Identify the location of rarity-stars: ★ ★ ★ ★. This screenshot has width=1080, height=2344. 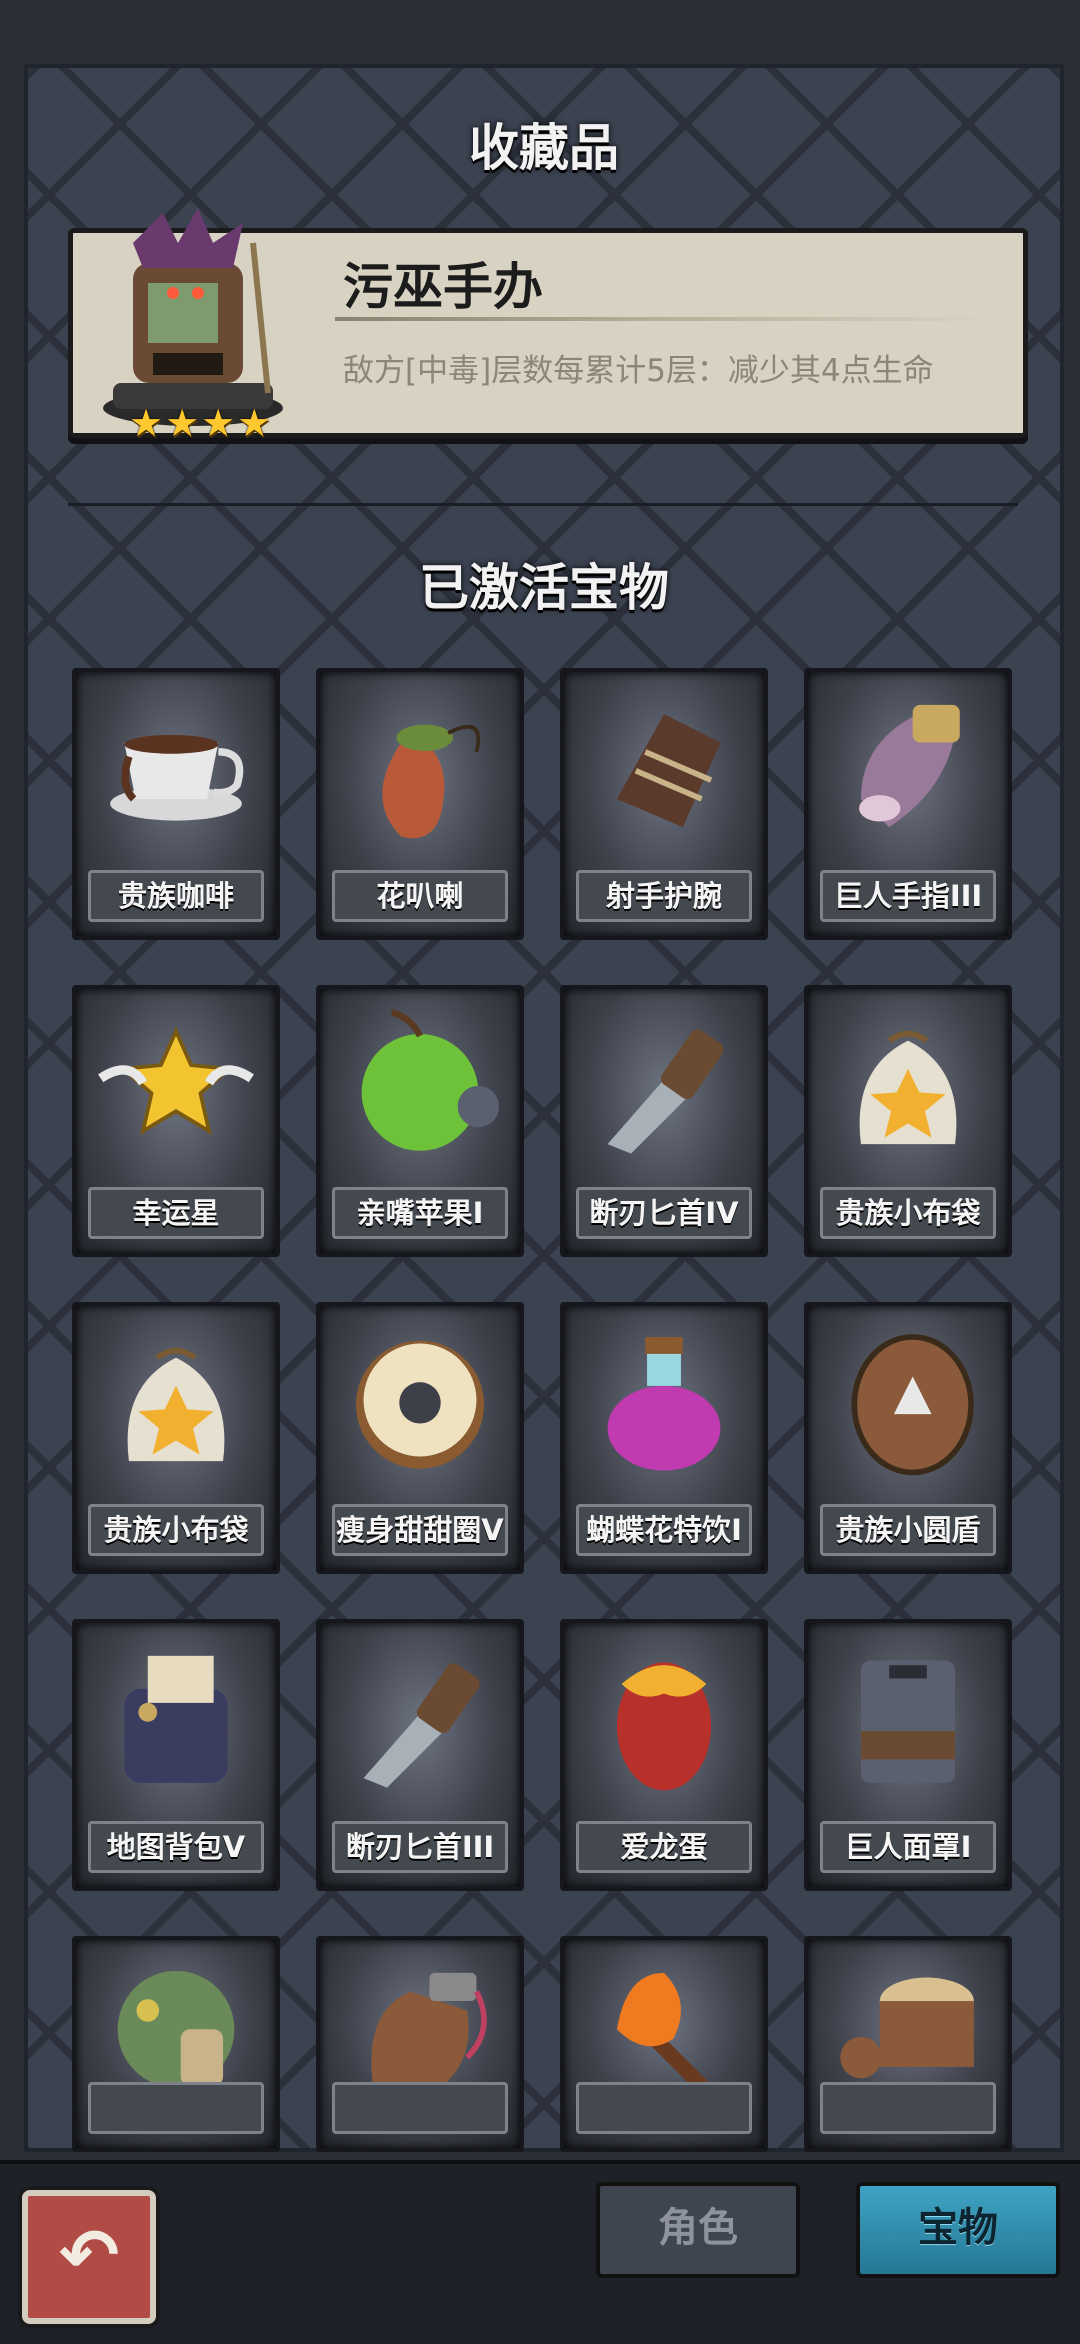
(200, 423).